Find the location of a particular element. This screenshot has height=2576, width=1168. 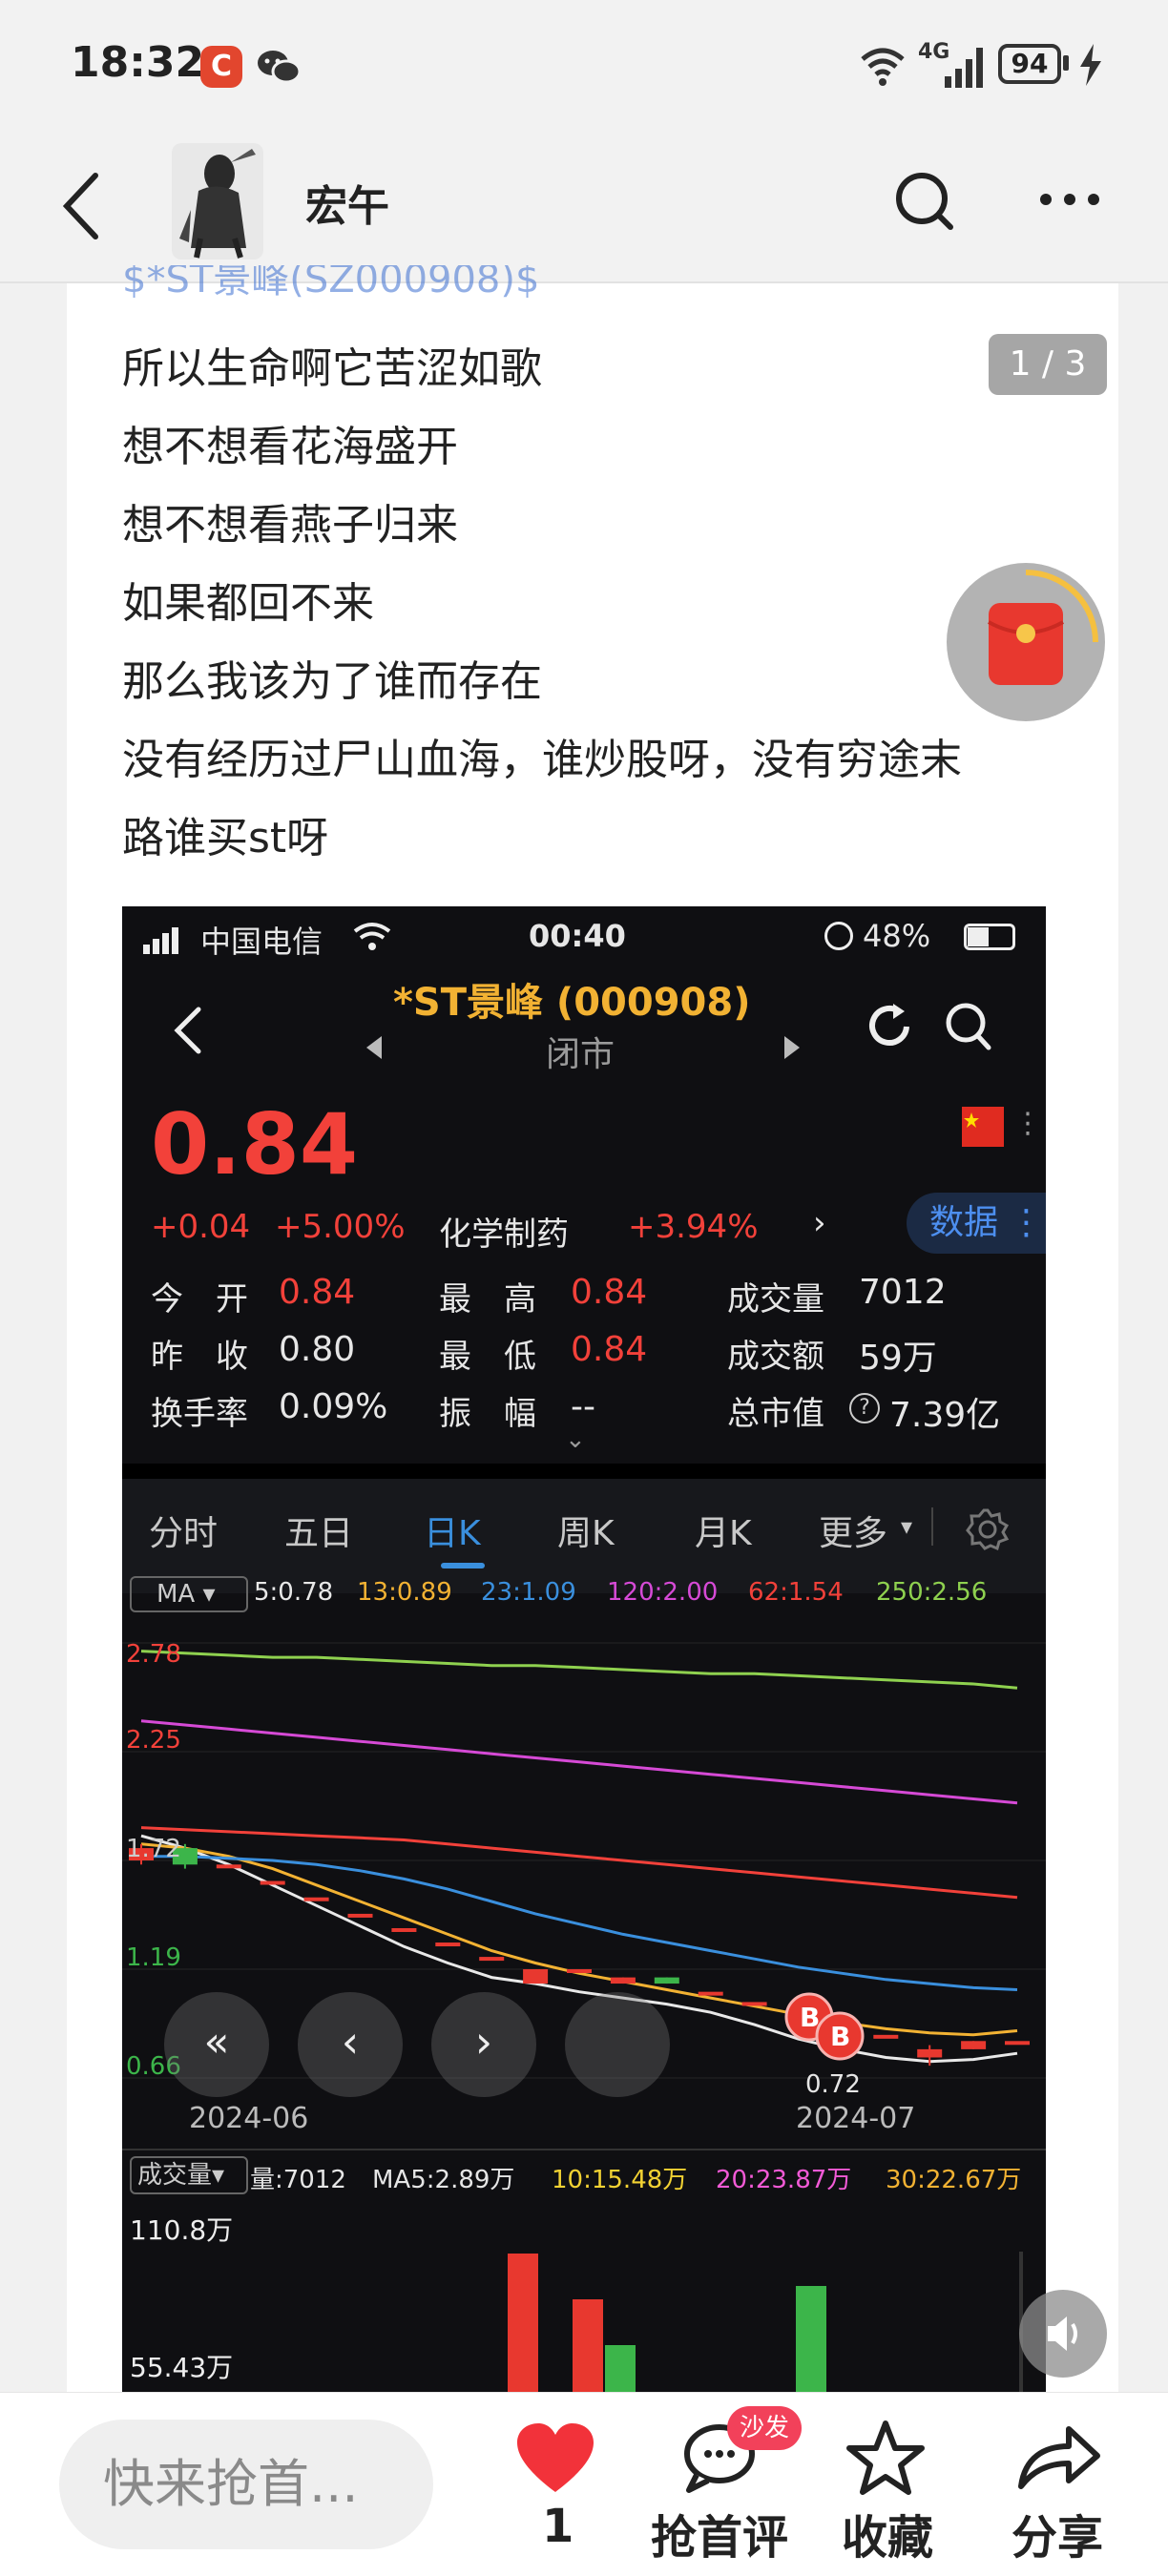

sector-change-pct: +3.94% is located at coordinates (693, 1227).